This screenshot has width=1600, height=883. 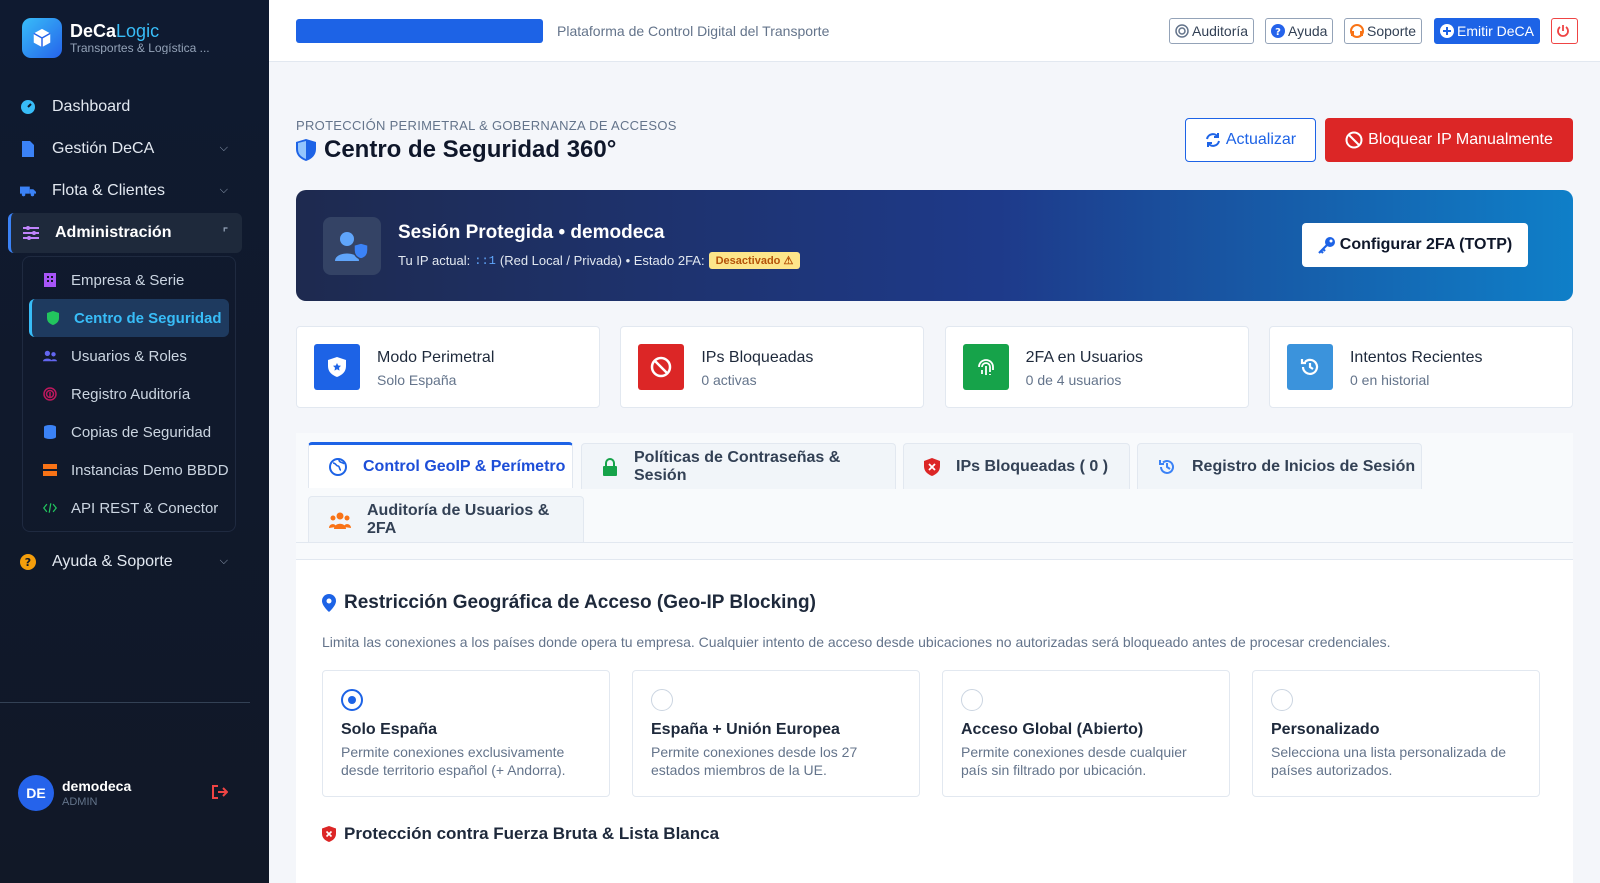 What do you see at coordinates (91, 106) in the screenshot?
I see `nav-label: Dashboard` at bounding box center [91, 106].